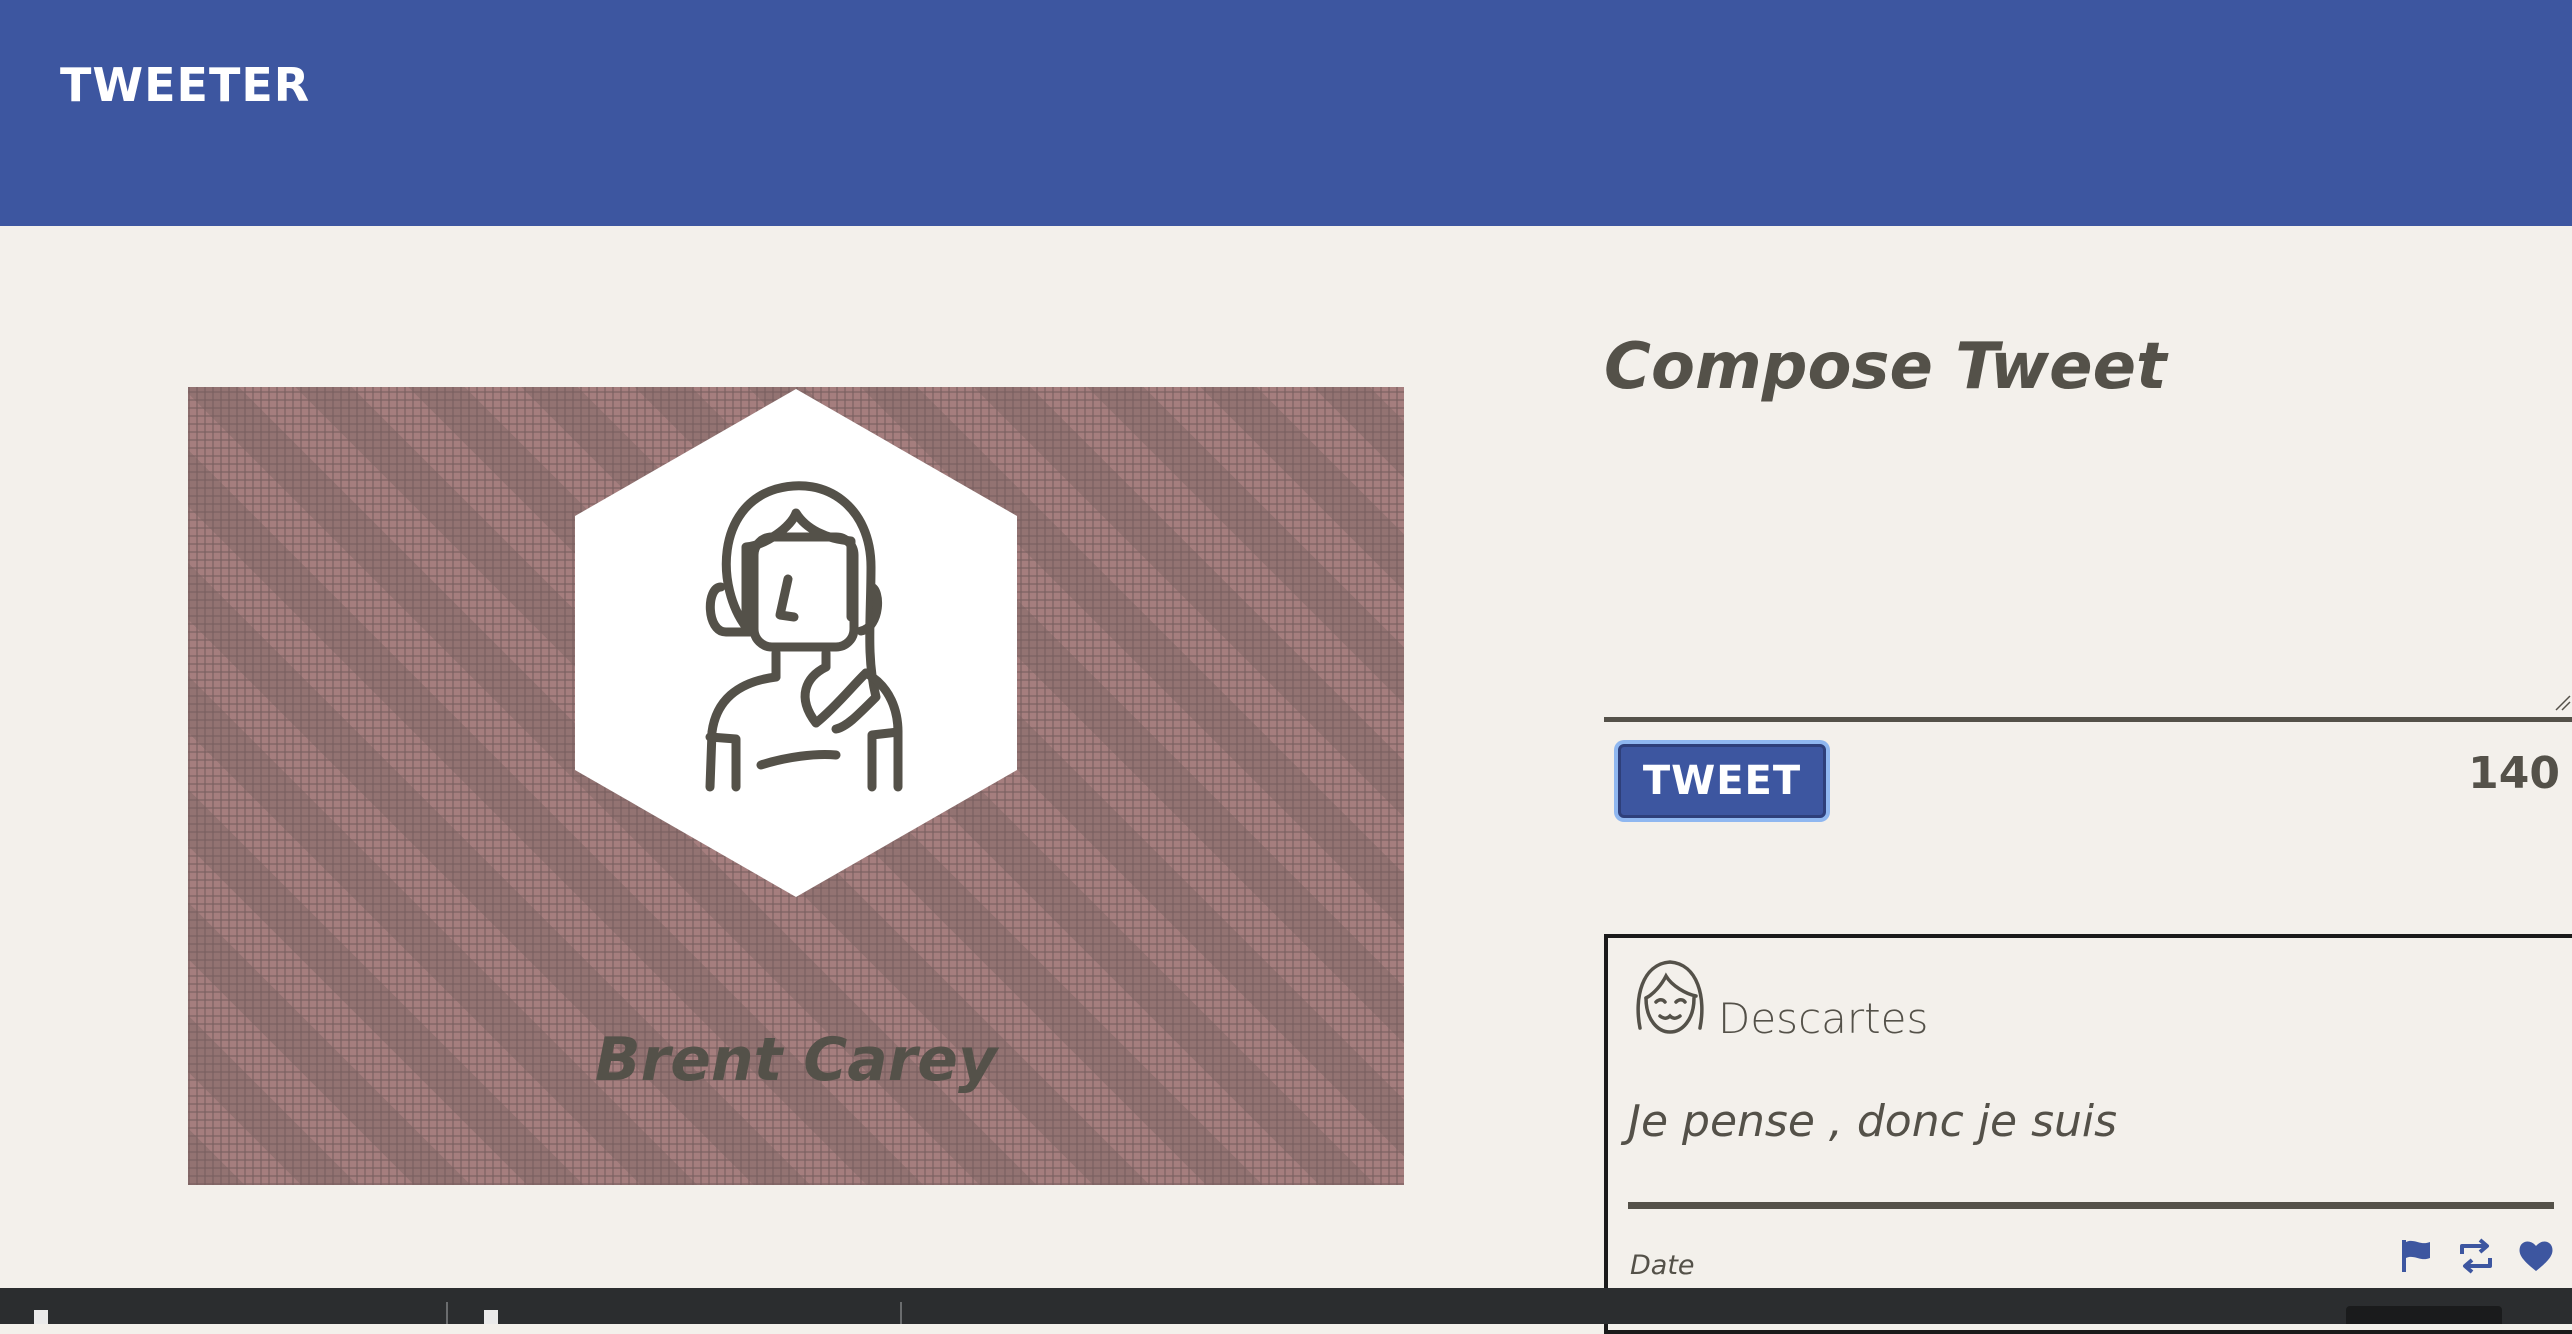  Describe the element at coordinates (2536, 1256) in the screenshot. I see `heart-icon` at that location.